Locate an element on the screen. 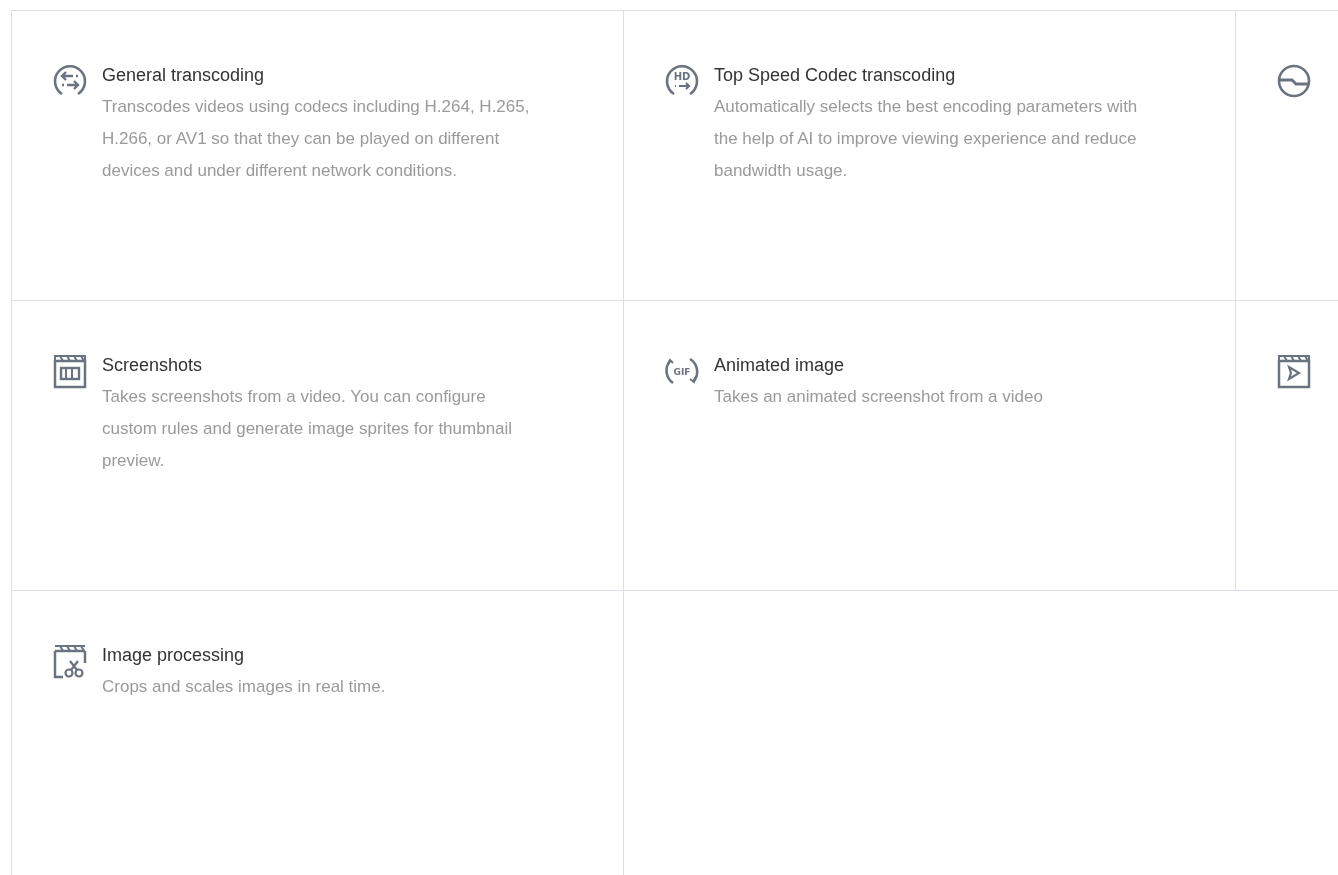 This screenshot has width=1338, height=875. scissors-clapper-icon is located at coordinates (70, 661).